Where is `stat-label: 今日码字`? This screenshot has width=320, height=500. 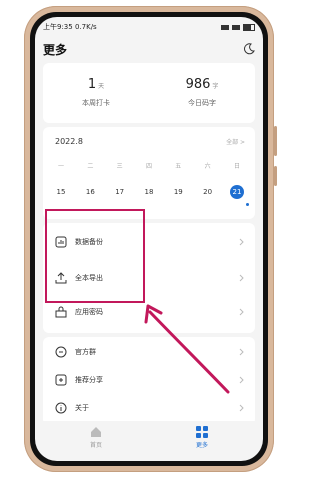 stat-label: 今日码字 is located at coordinates (202, 103).